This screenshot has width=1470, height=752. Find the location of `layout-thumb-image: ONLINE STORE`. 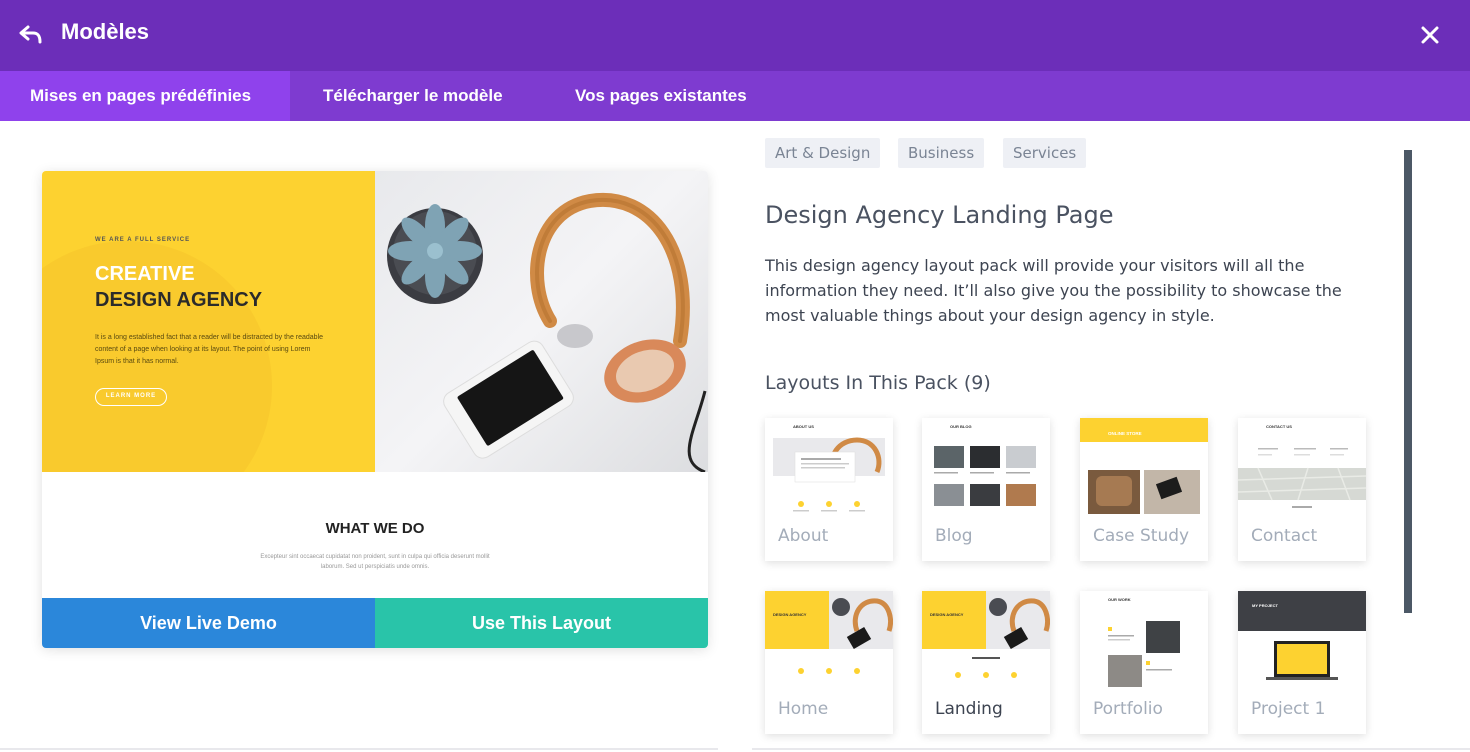

layout-thumb-image: ONLINE STORE is located at coordinates (1144, 466).